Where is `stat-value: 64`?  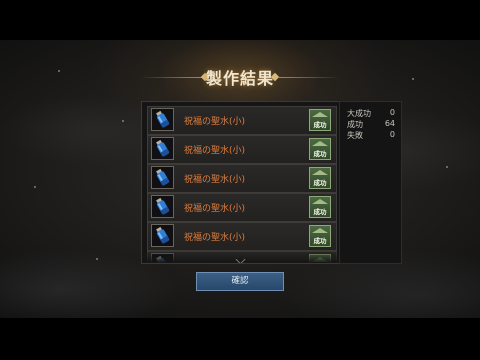 stat-value: 64 is located at coordinates (389, 123).